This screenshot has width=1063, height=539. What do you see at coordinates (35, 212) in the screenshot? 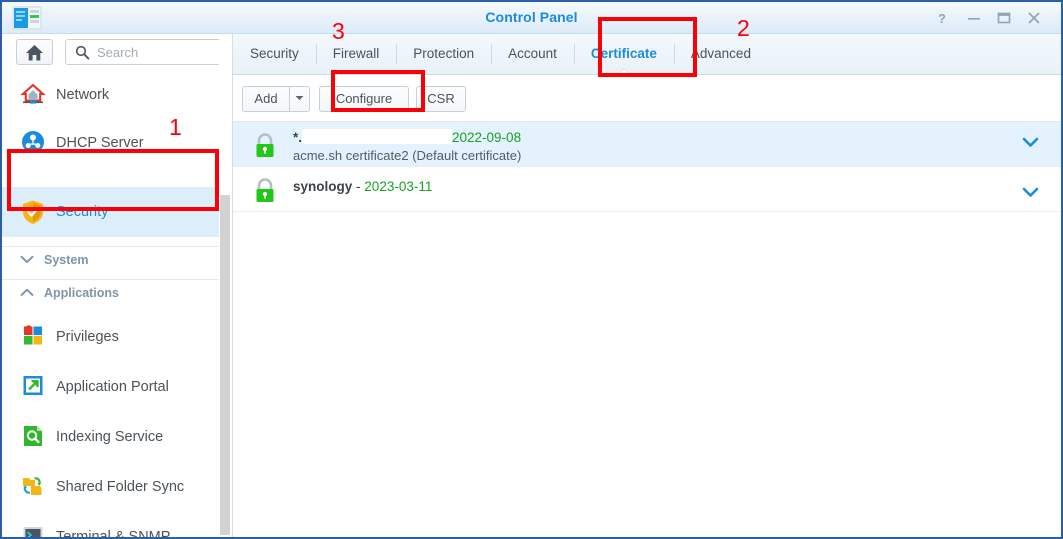
I see `security-shield-icon` at bounding box center [35, 212].